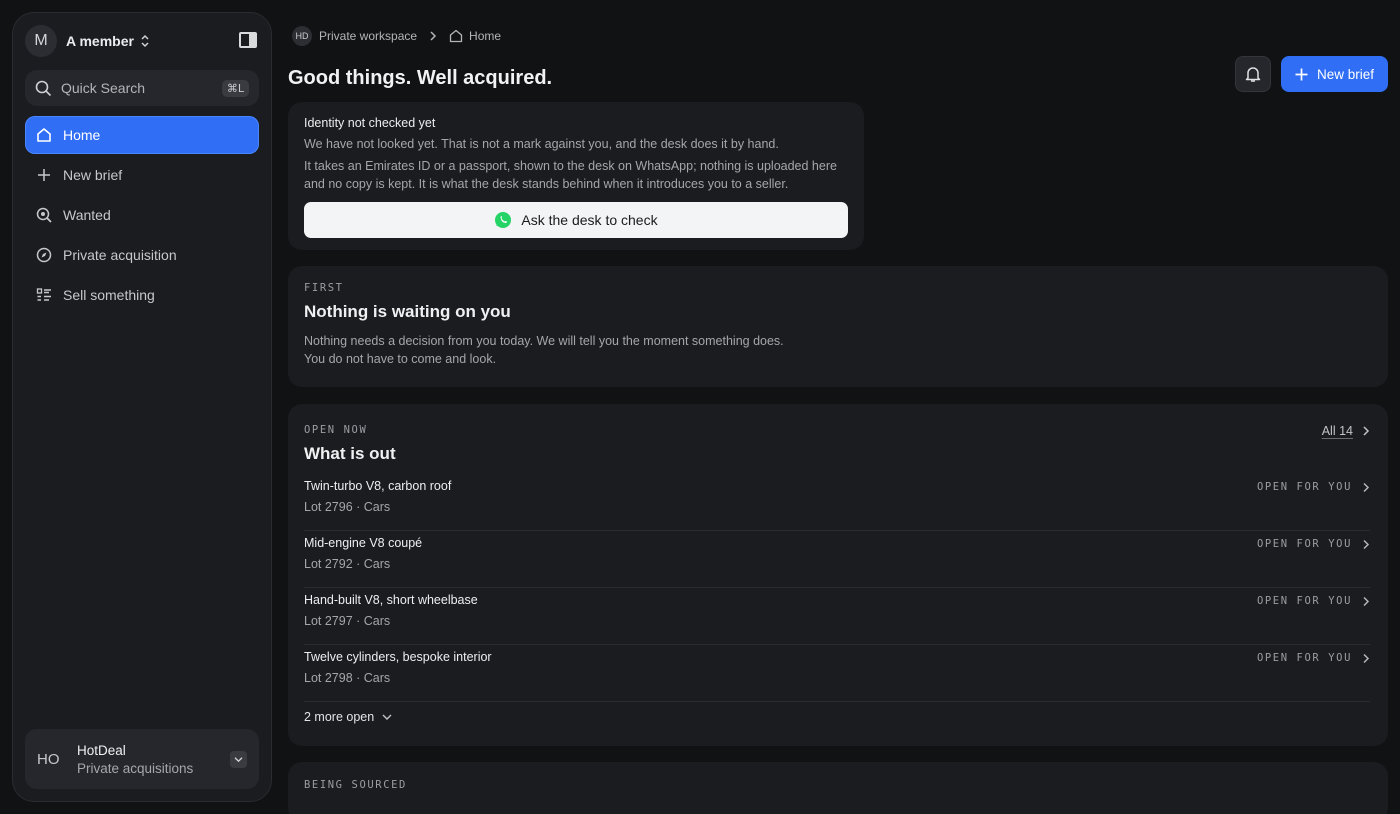 This screenshot has height=814, width=1400. I want to click on new-brief-label: New brief, so click(1345, 74).